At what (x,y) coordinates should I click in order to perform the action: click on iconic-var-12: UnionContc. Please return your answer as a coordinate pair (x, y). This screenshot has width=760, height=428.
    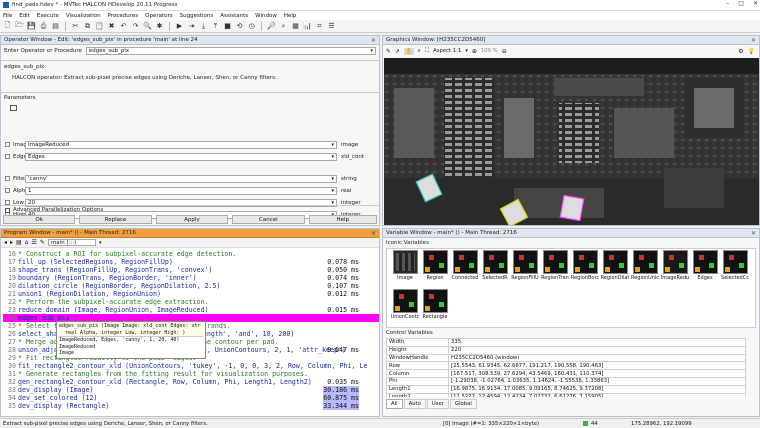
    Looking at the image, I should click on (405, 307).